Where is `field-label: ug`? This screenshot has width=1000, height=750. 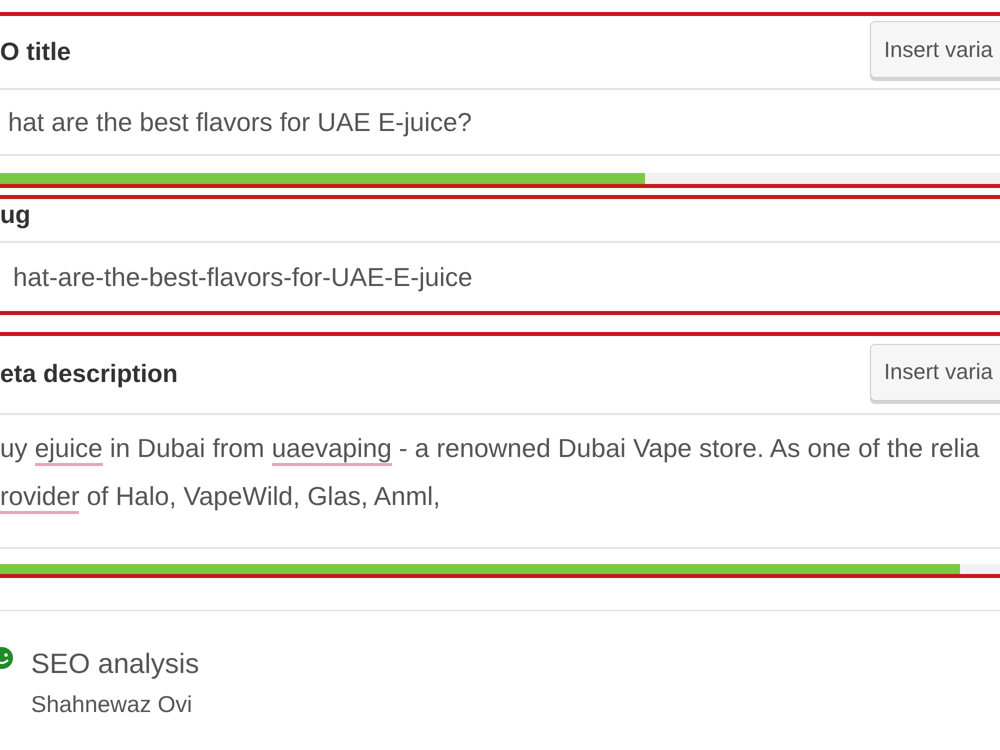 field-label: ug is located at coordinates (15, 215).